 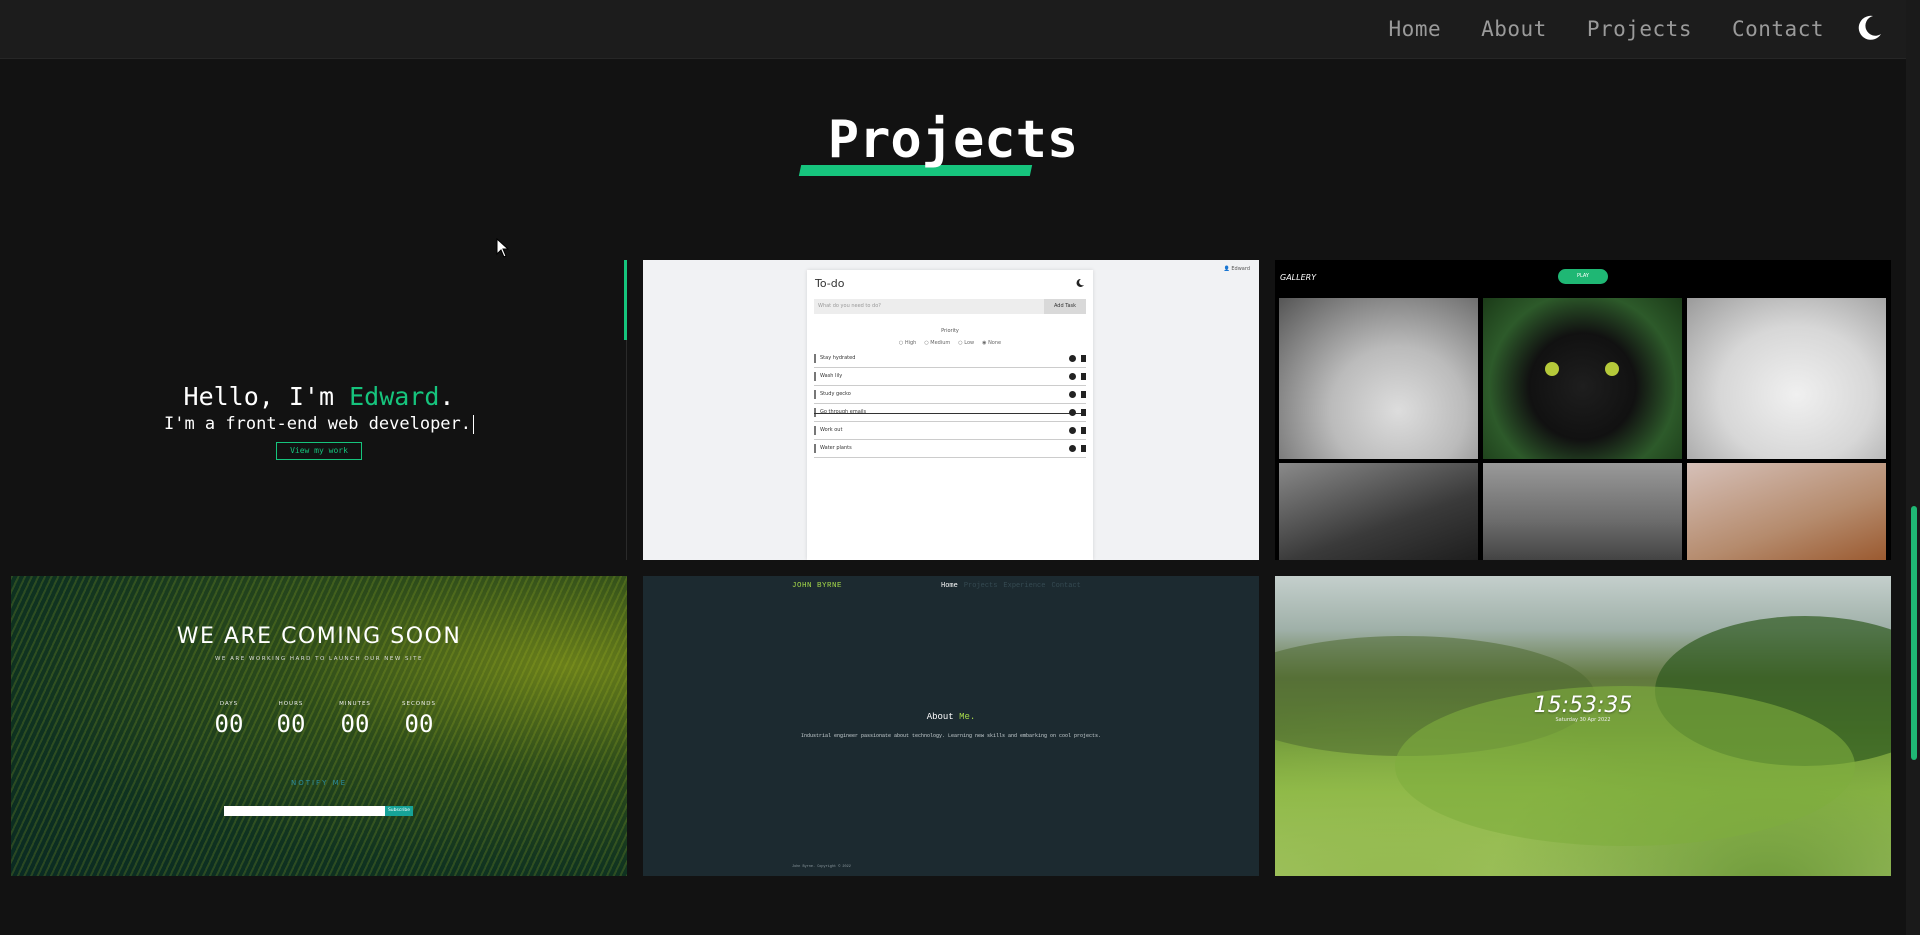 I want to click on task-item: Stay hydrated, so click(x=950, y=359).